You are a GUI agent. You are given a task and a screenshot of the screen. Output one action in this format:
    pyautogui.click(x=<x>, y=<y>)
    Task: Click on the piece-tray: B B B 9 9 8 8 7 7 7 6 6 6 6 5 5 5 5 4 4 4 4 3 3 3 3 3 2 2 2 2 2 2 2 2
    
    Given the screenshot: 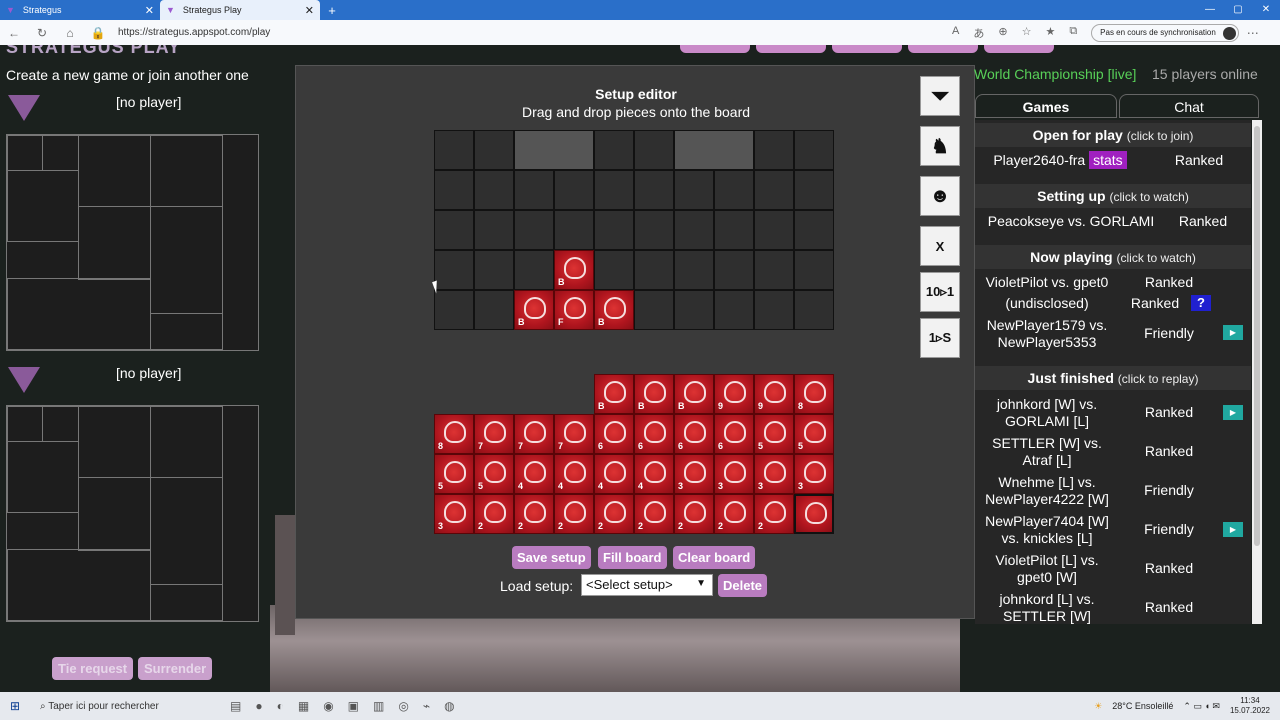 What is the action you would take?
    pyautogui.click(x=635, y=454)
    